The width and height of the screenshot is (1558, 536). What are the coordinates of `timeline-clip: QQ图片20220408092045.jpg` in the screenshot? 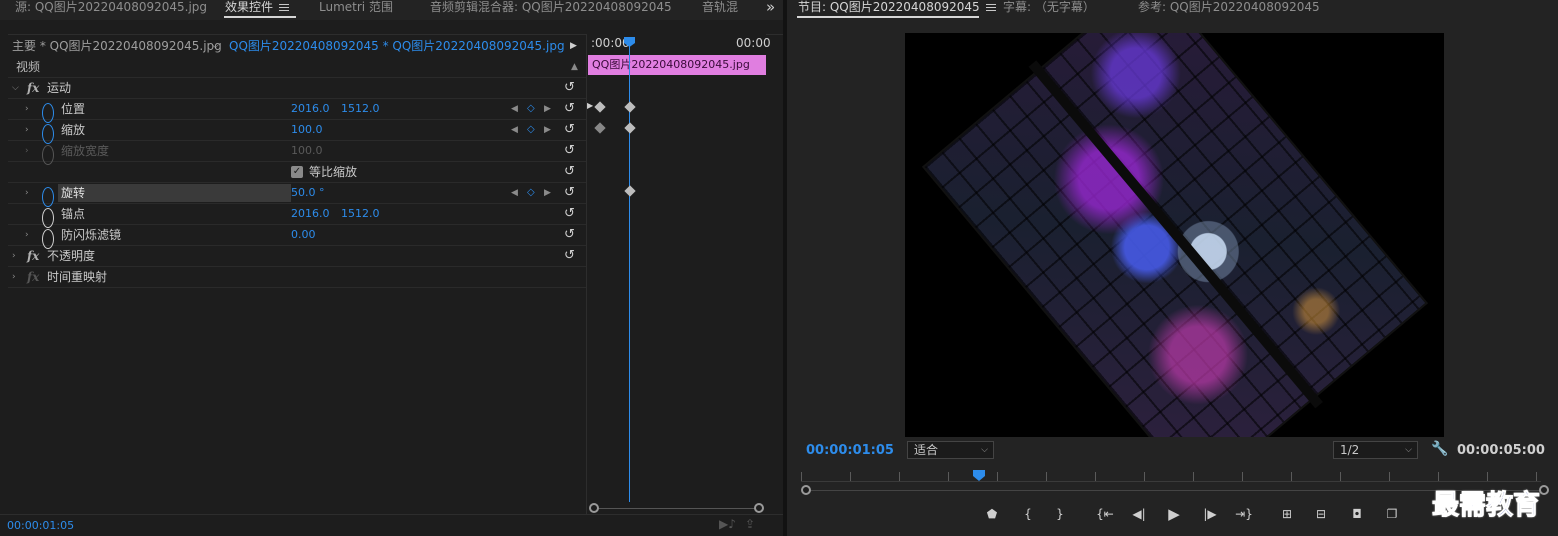 It's located at (677, 65).